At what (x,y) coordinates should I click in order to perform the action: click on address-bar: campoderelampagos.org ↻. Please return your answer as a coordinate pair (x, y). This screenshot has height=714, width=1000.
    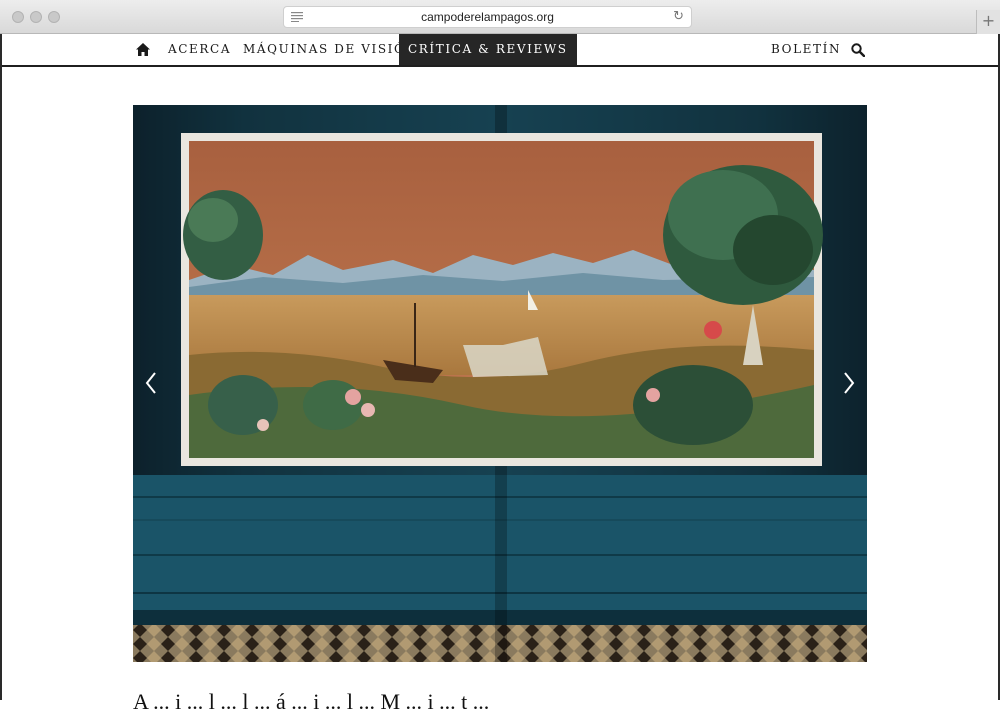
    Looking at the image, I should click on (487, 17).